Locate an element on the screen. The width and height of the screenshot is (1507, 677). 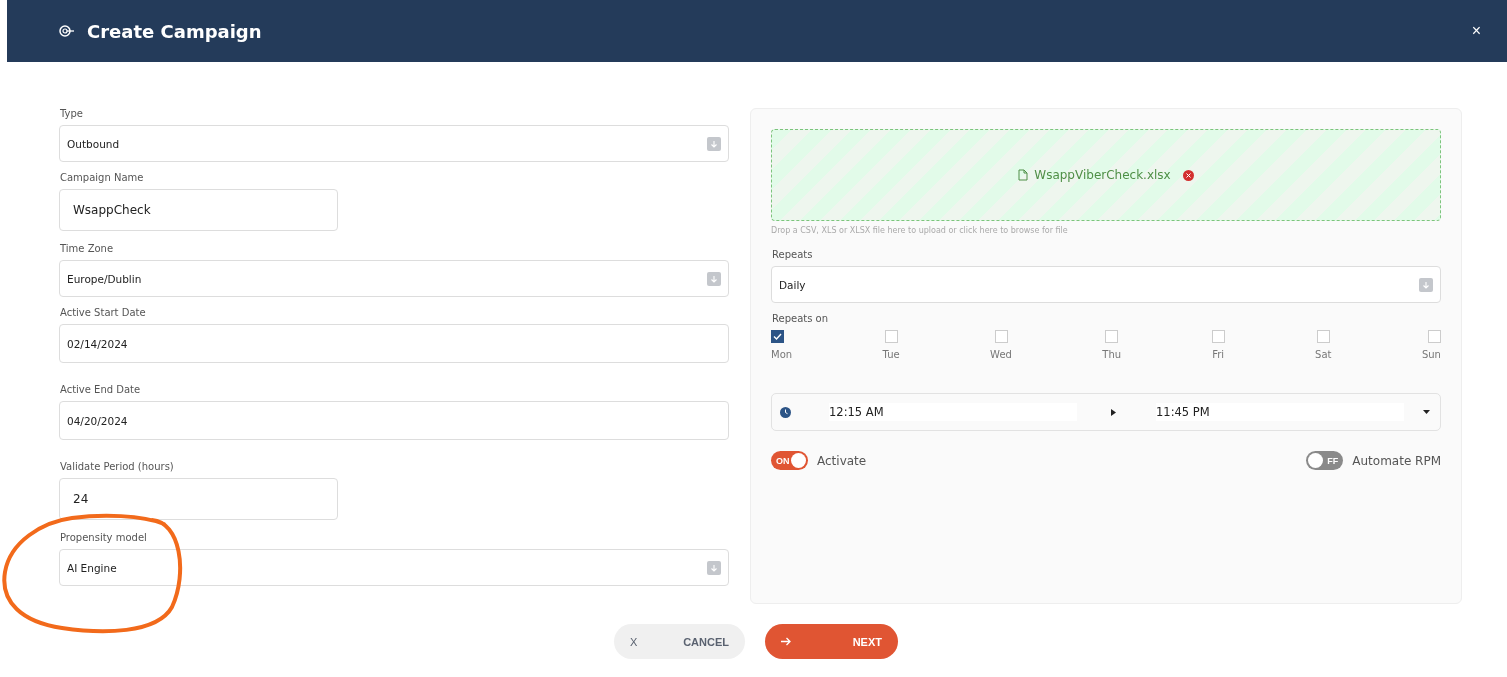
target-icon is located at coordinates (67, 31).